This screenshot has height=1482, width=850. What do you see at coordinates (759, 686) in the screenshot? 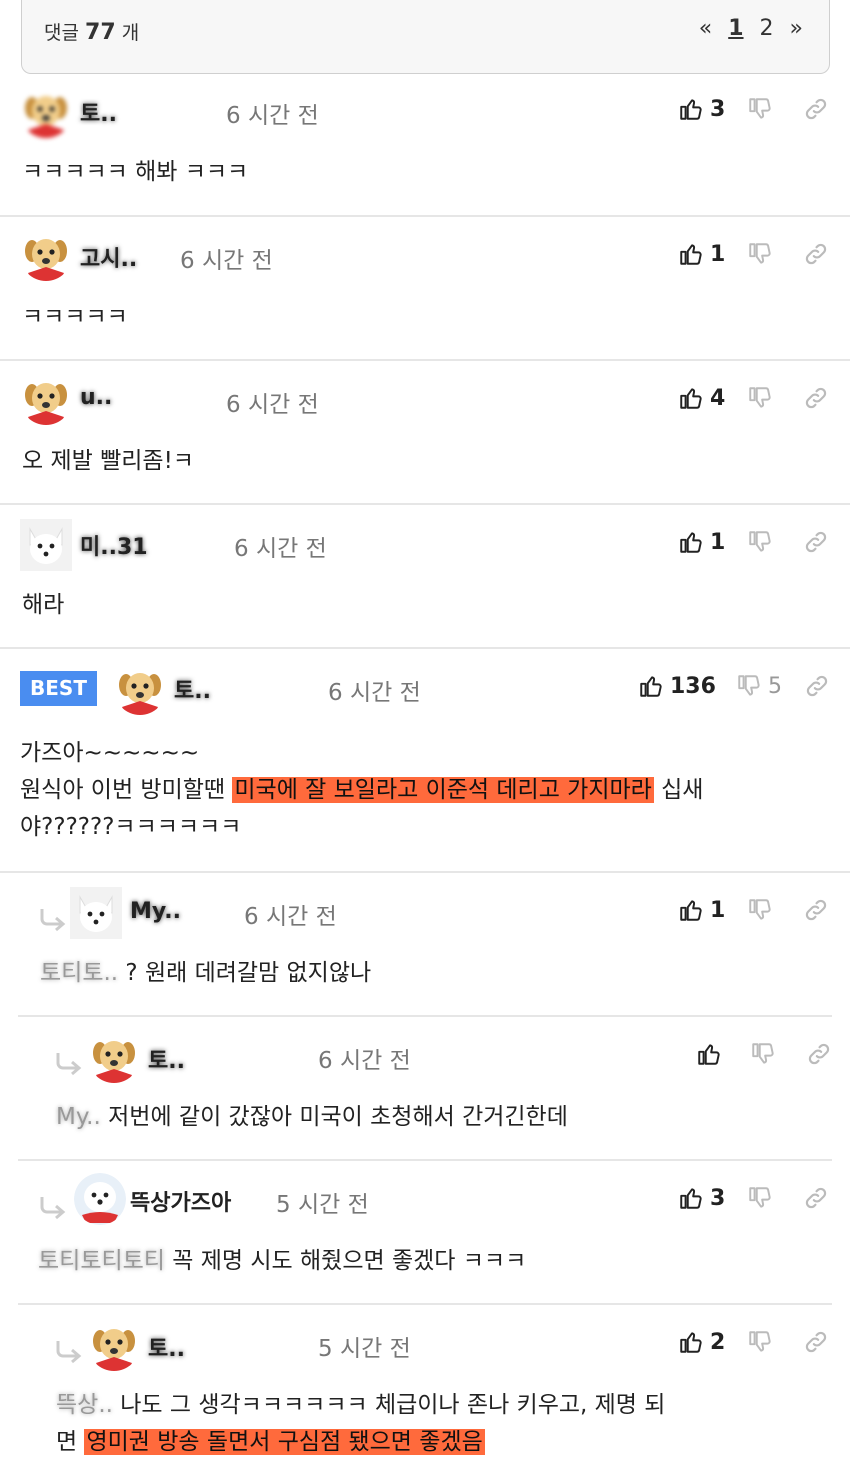
I see `dislike-button: 5` at bounding box center [759, 686].